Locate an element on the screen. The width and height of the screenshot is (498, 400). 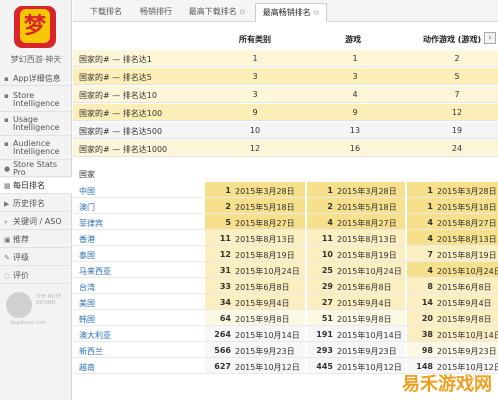
country-row: 香港 11 2015年8月13日 11 2015年8月13日 4 2015年8月13日 is located at coordinates (285, 238).